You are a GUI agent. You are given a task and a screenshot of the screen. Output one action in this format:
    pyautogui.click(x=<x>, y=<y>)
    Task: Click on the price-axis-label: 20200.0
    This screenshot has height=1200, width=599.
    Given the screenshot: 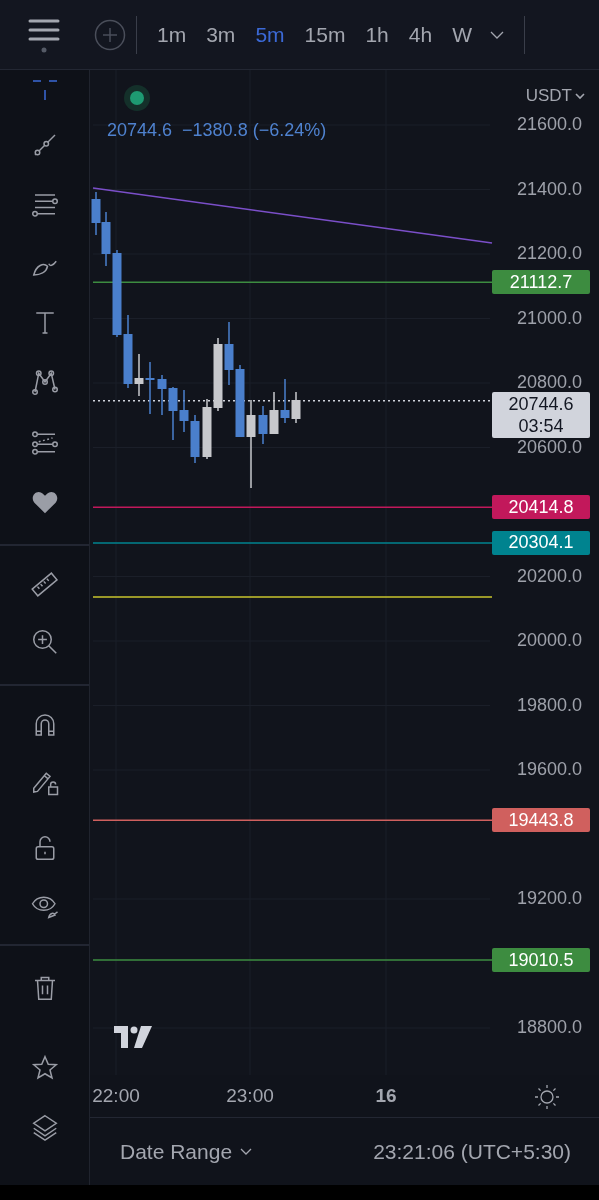 What is the action you would take?
    pyautogui.click(x=549, y=575)
    